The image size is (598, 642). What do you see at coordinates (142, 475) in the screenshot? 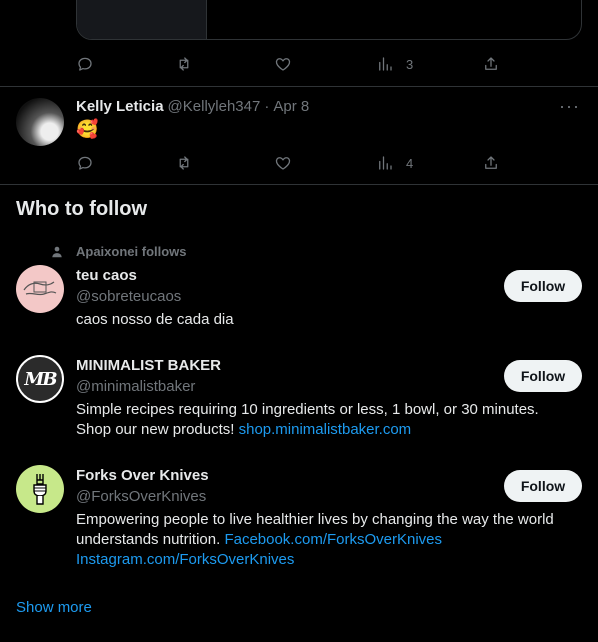
I see `suggestion-name: Forks Over Knives` at bounding box center [142, 475].